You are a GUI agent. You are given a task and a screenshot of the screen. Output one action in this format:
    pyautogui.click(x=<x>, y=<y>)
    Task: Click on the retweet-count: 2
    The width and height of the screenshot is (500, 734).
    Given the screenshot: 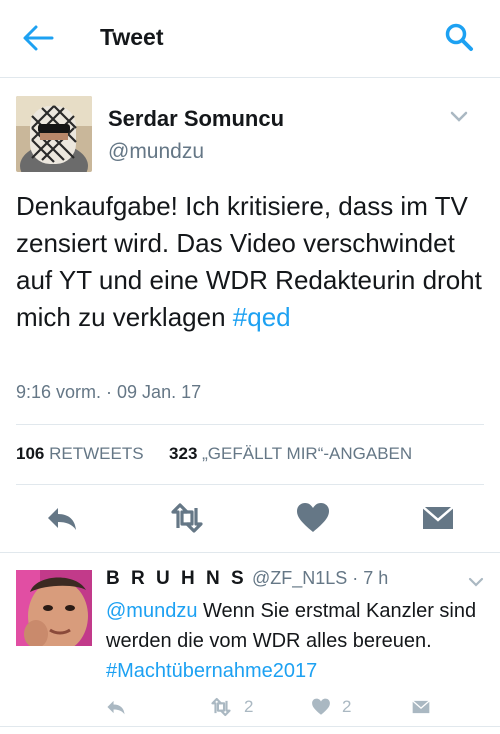 What is the action you would take?
    pyautogui.click(x=249, y=706)
    